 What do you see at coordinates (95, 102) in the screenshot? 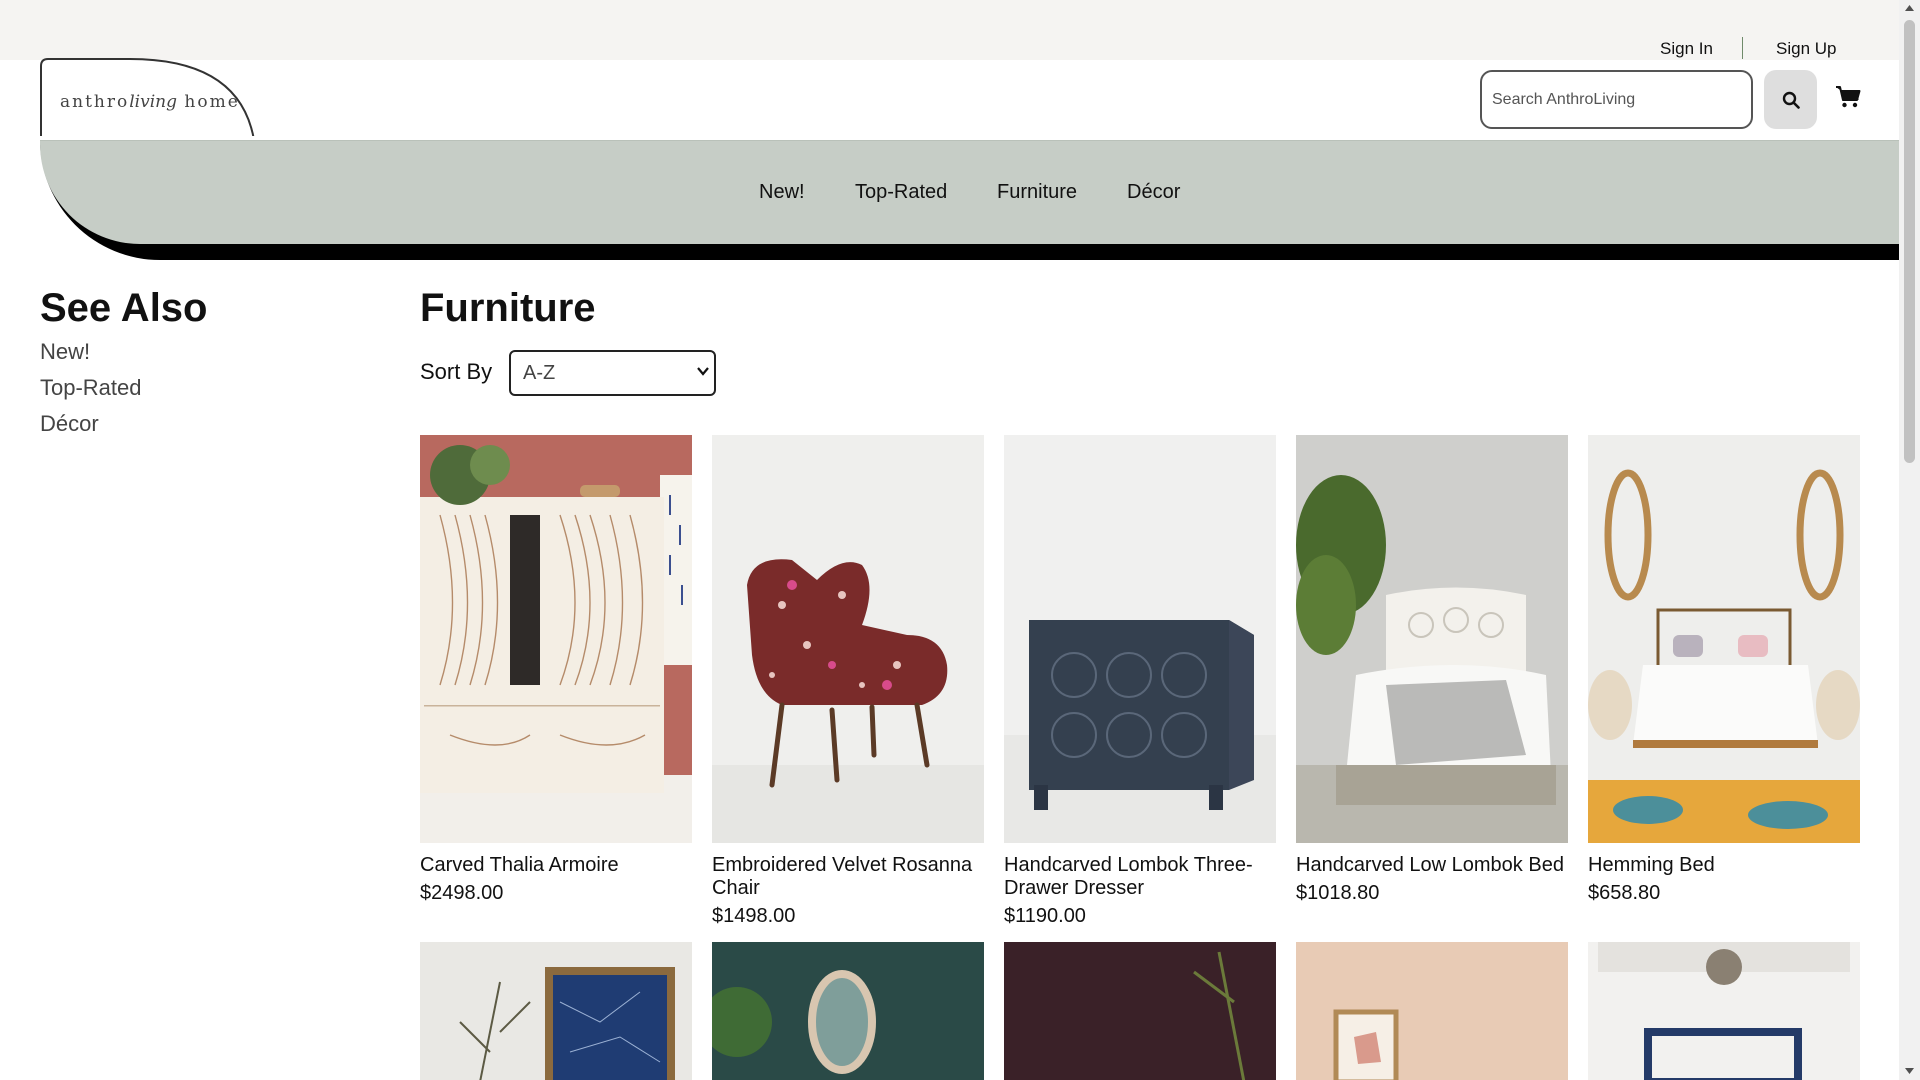
I see `logo-word-anthro: anthro` at bounding box center [95, 102].